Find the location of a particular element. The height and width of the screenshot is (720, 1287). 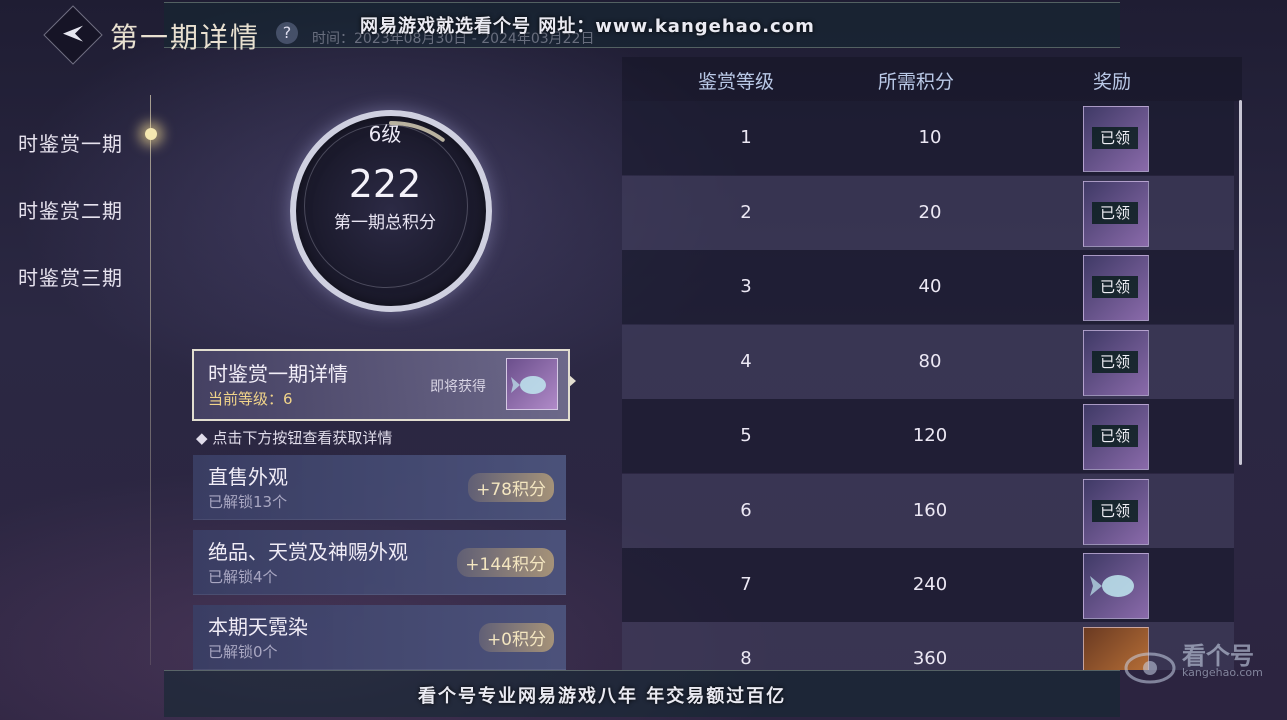

category-unlocked: 已解锁13个 is located at coordinates (248, 502).